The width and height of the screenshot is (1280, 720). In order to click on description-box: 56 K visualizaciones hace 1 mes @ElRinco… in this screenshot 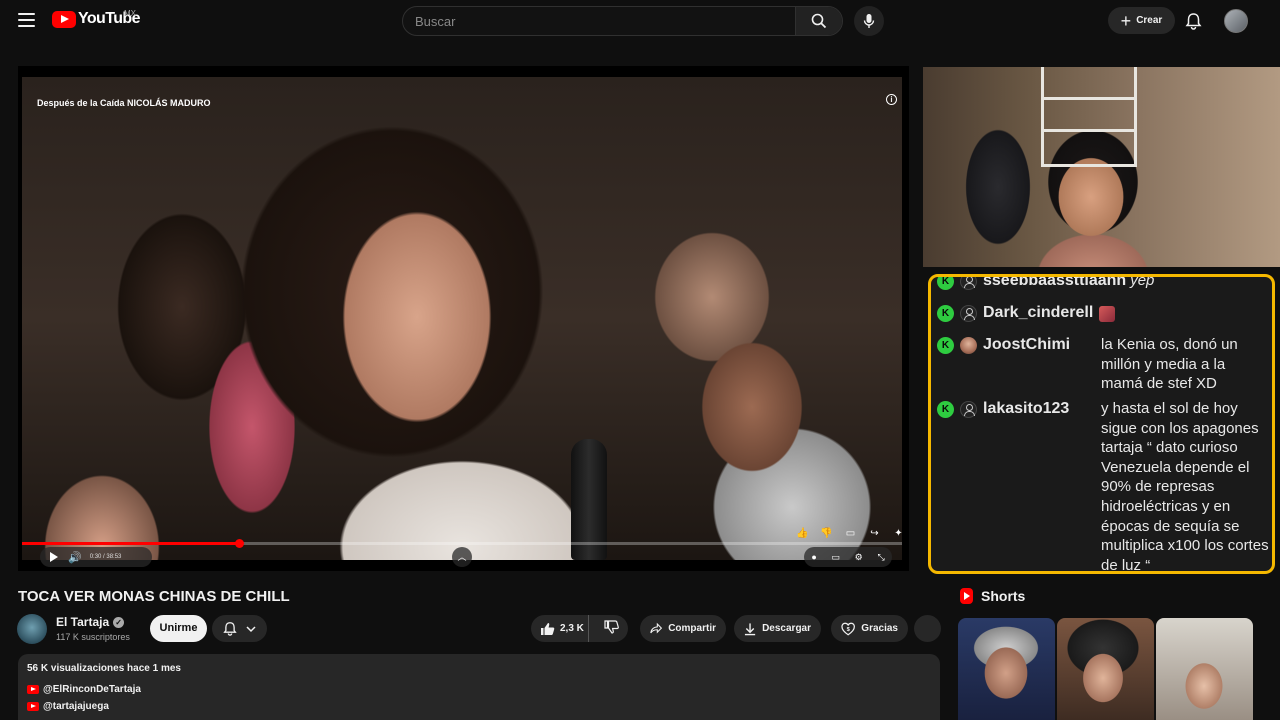, I will do `click(479, 687)`.